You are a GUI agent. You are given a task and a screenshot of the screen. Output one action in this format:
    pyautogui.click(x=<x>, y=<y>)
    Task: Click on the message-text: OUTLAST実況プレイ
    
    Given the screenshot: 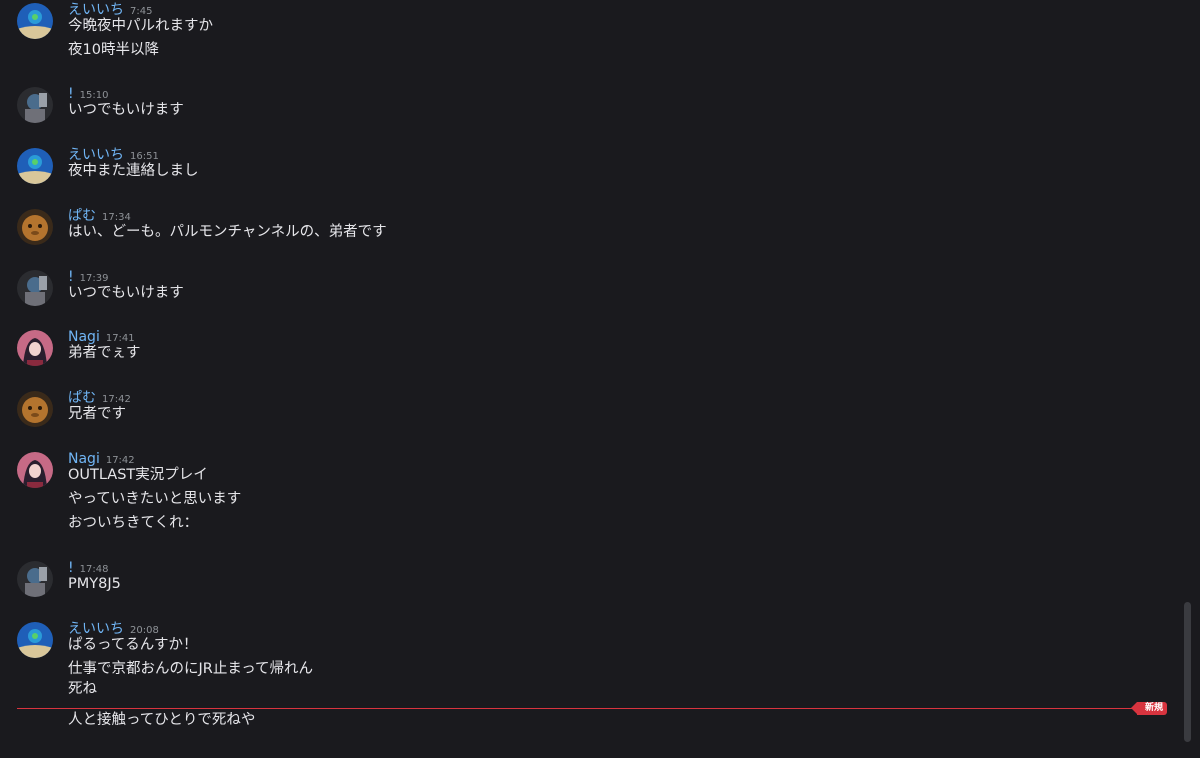 What is the action you would take?
    pyautogui.click(x=138, y=475)
    